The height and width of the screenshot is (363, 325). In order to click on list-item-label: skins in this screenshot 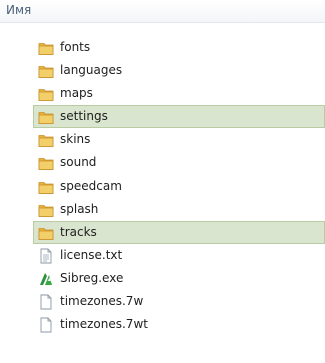, I will do `click(75, 139)`.